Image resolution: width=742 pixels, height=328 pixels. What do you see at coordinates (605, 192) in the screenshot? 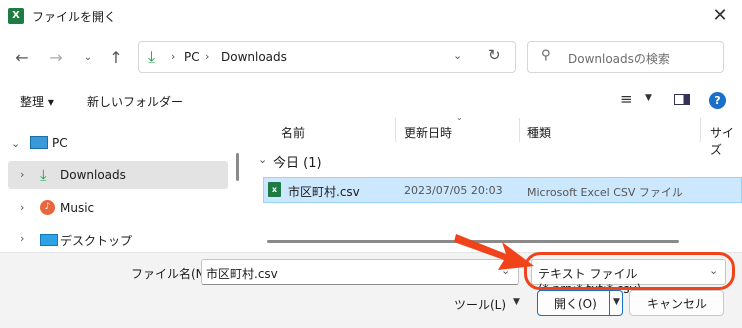
I see `file-type: Microsoft Excel CSV ファイル` at bounding box center [605, 192].